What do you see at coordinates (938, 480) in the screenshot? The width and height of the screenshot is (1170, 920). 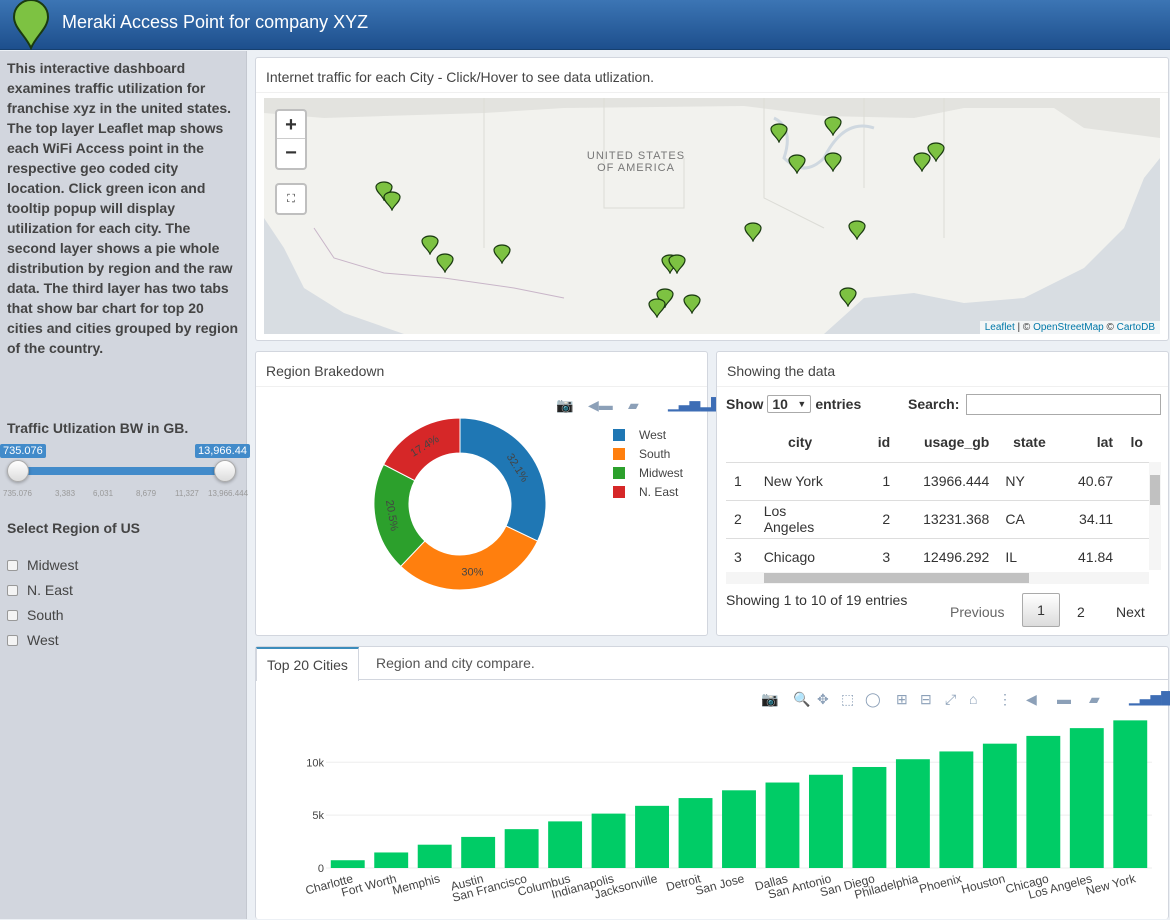 I see `table-row: 1 New York 1 13966.444 NY 40.67` at bounding box center [938, 480].